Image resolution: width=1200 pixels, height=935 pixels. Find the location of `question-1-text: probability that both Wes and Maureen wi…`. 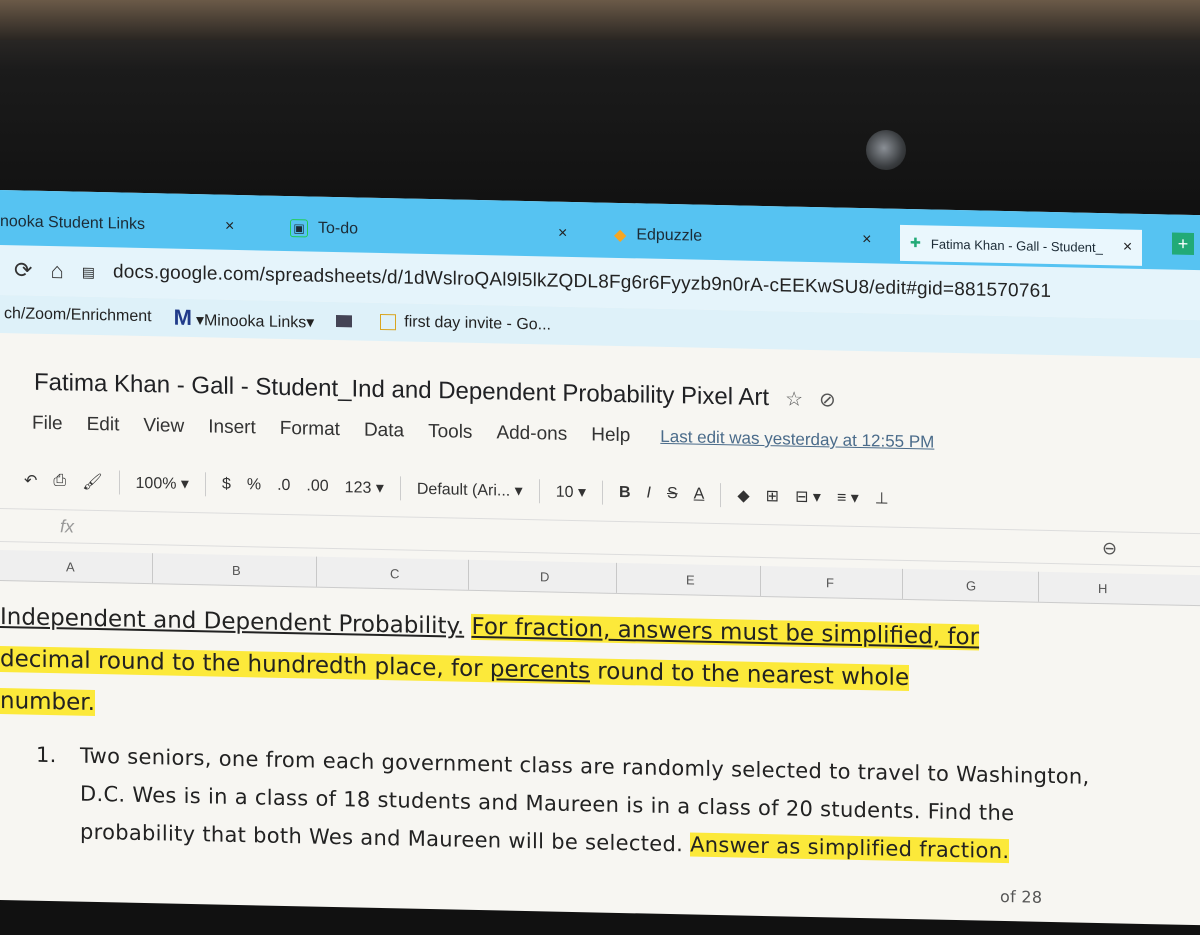

question-1-text: probability that both Wes and Maureen wi… is located at coordinates (385, 838).